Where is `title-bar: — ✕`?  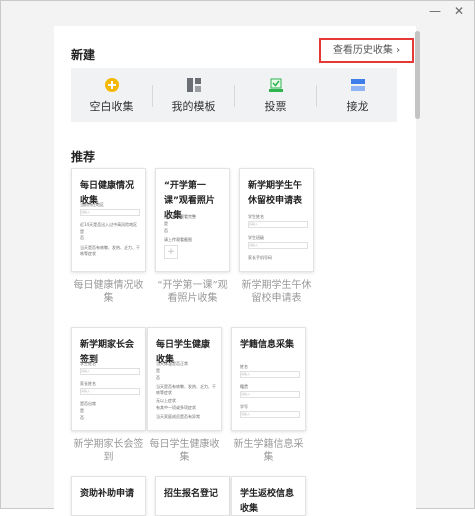
title-bar: — ✕ is located at coordinates (237, 12).